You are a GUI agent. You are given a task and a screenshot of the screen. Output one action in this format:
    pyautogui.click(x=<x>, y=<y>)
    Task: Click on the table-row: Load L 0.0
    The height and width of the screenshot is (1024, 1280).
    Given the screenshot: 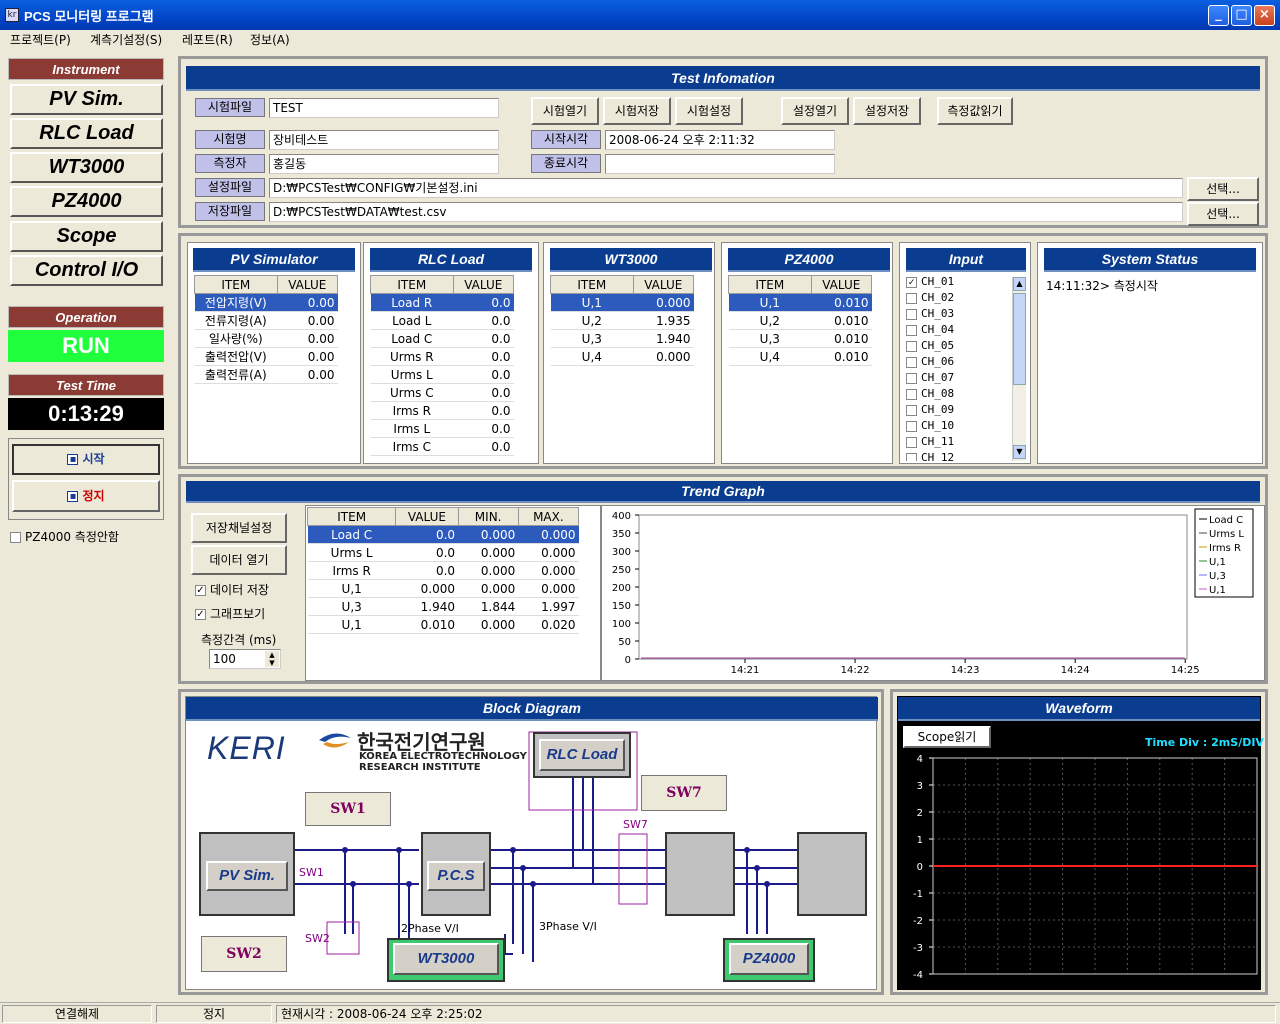 What is the action you would take?
    pyautogui.click(x=442, y=320)
    